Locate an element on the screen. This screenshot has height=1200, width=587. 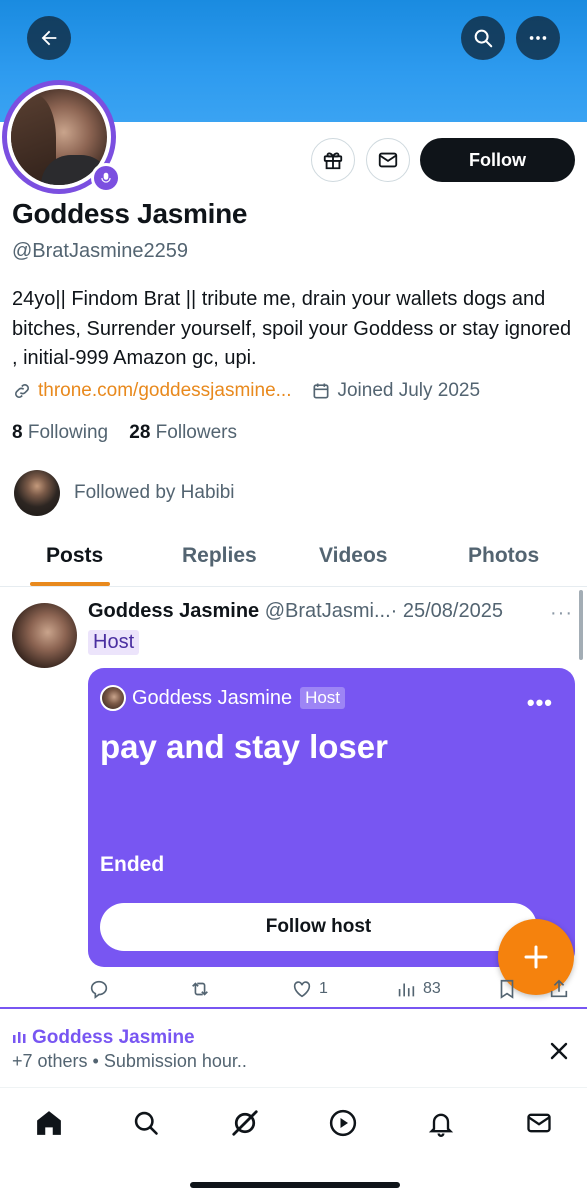
joined-date: Joined July 2025 is located at coordinates (409, 390).